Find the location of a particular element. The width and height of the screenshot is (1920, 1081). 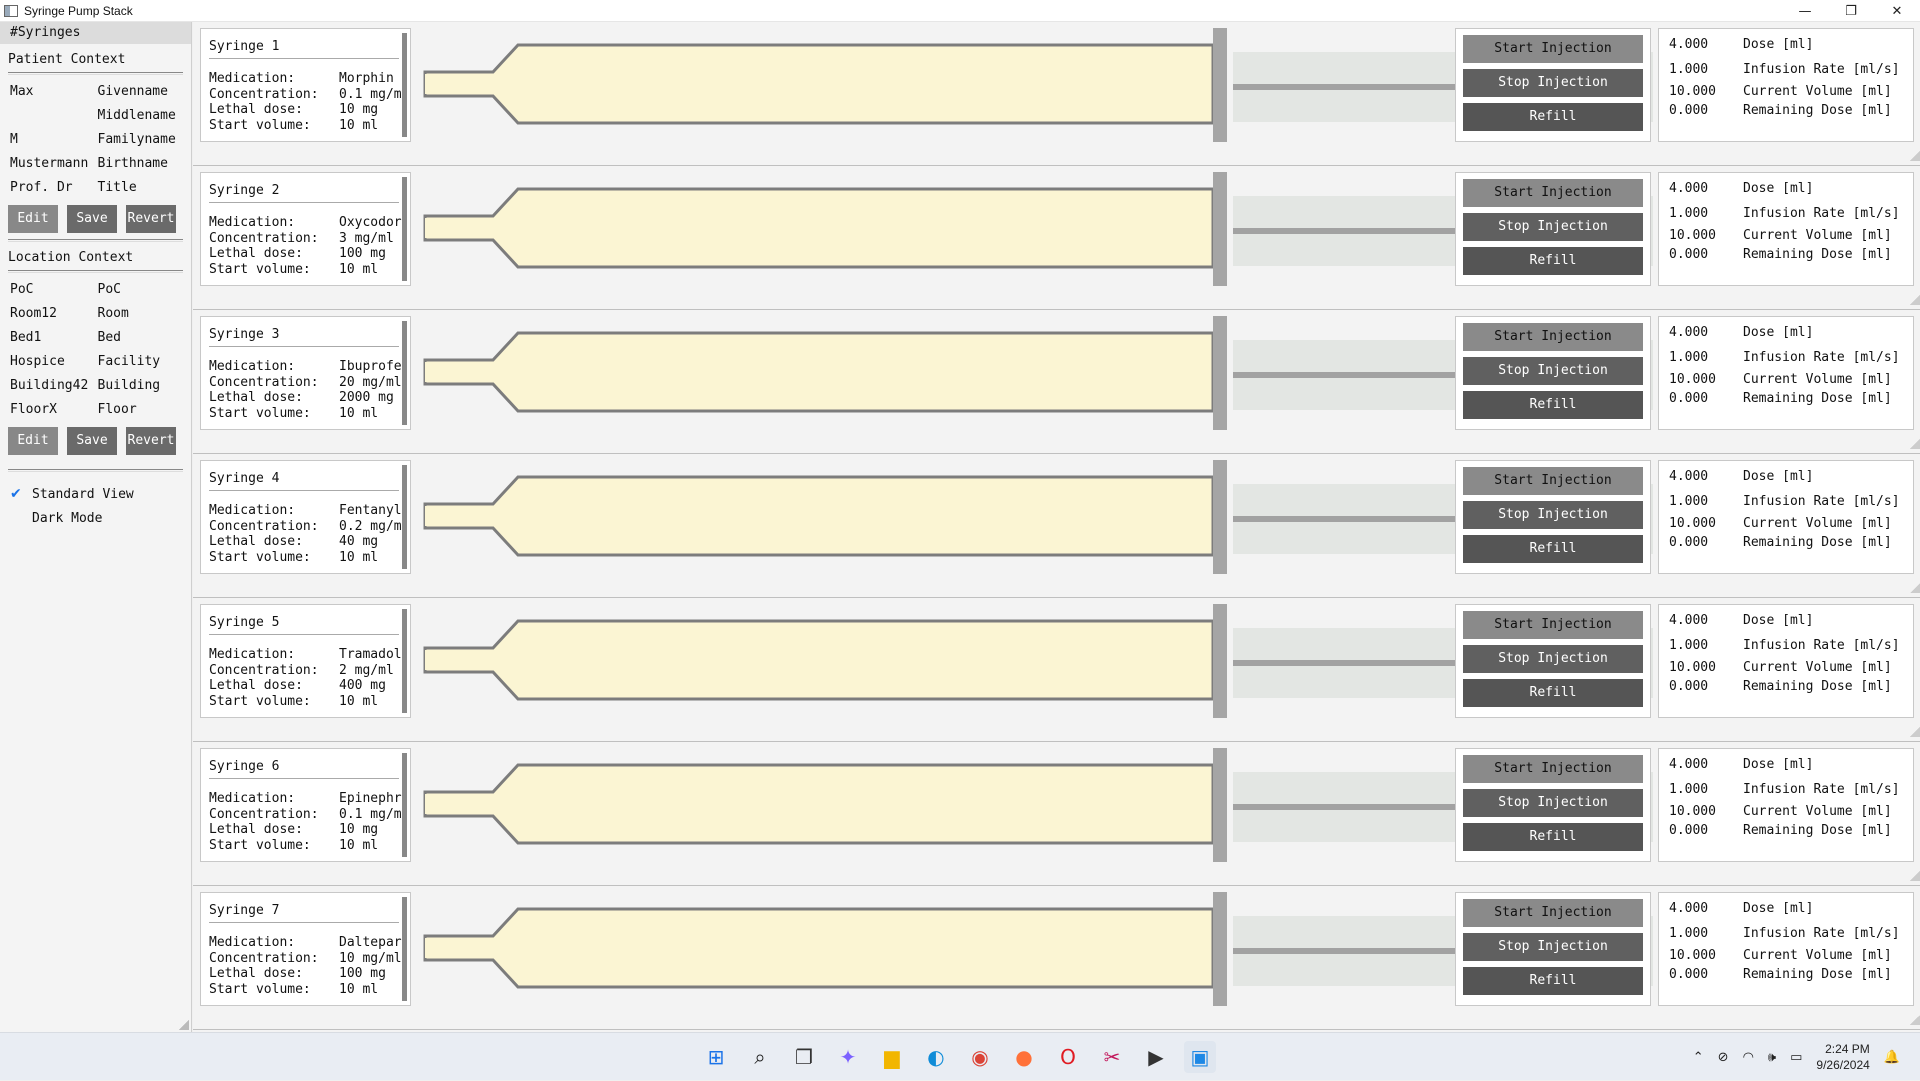

patient-field-value: Mustermann is located at coordinates (49, 163).